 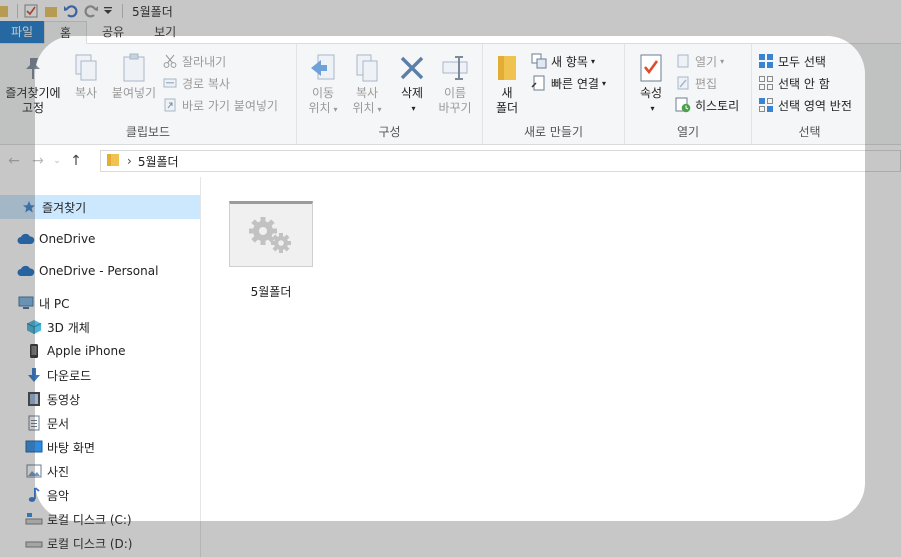 I want to click on easy-access-caret: ▾, so click(x=603, y=83).